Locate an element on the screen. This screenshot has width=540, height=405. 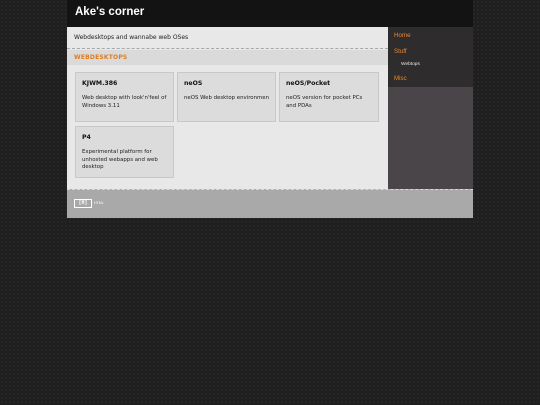
site-title: Ake's corner is located at coordinates (109, 12).